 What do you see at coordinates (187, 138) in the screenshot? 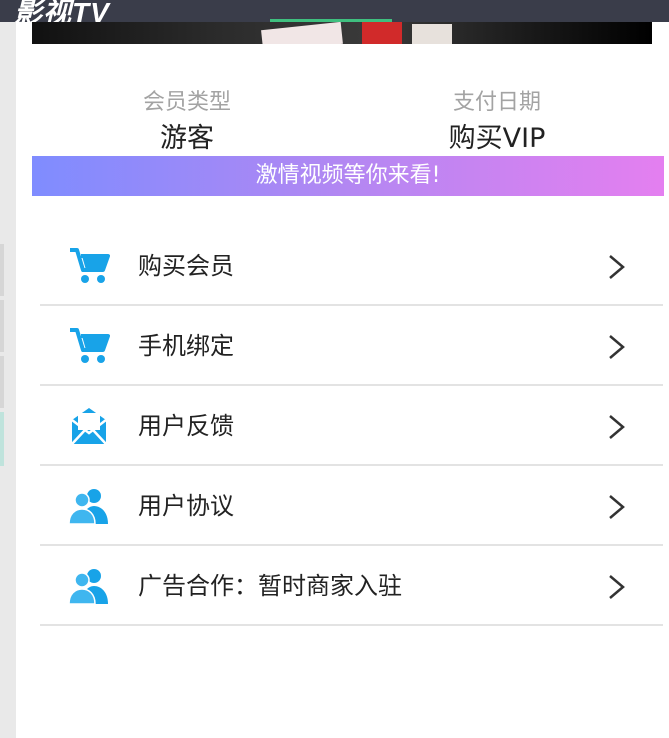
I see `member-type-value: 游客` at bounding box center [187, 138].